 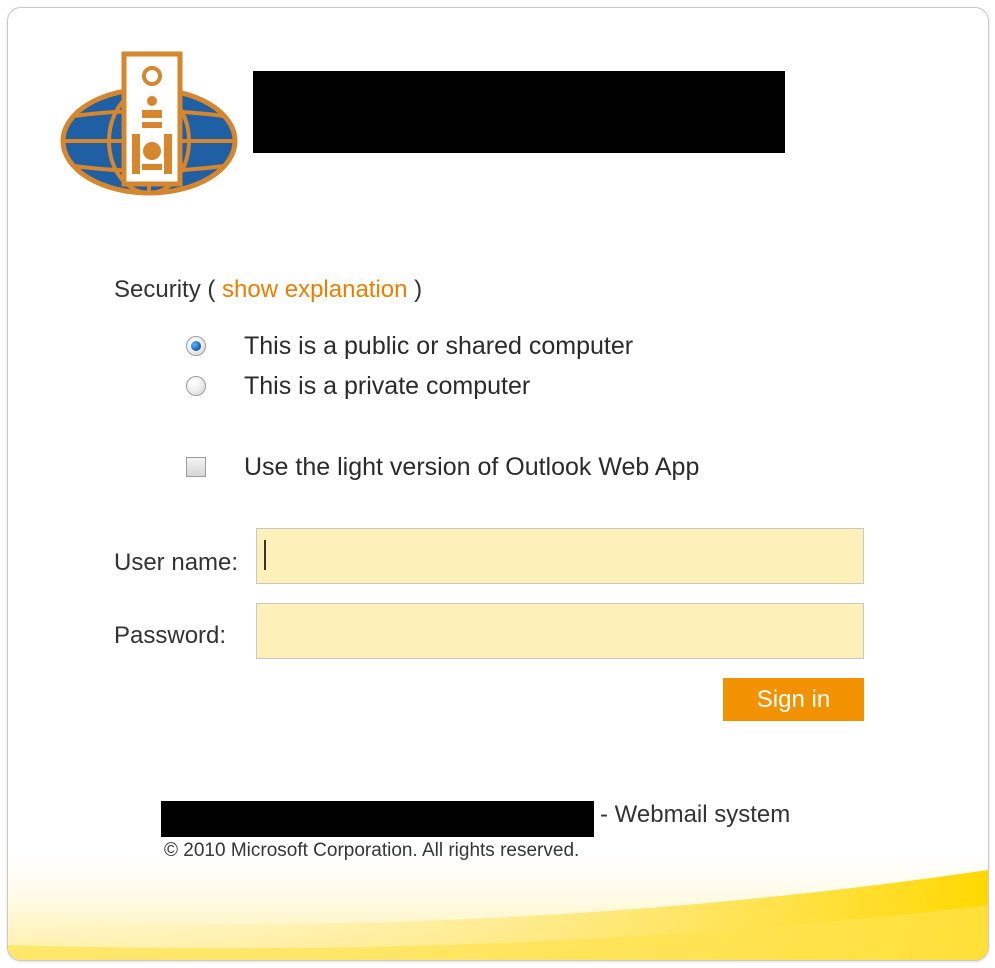 I want to click on text-caret, so click(x=265, y=555).